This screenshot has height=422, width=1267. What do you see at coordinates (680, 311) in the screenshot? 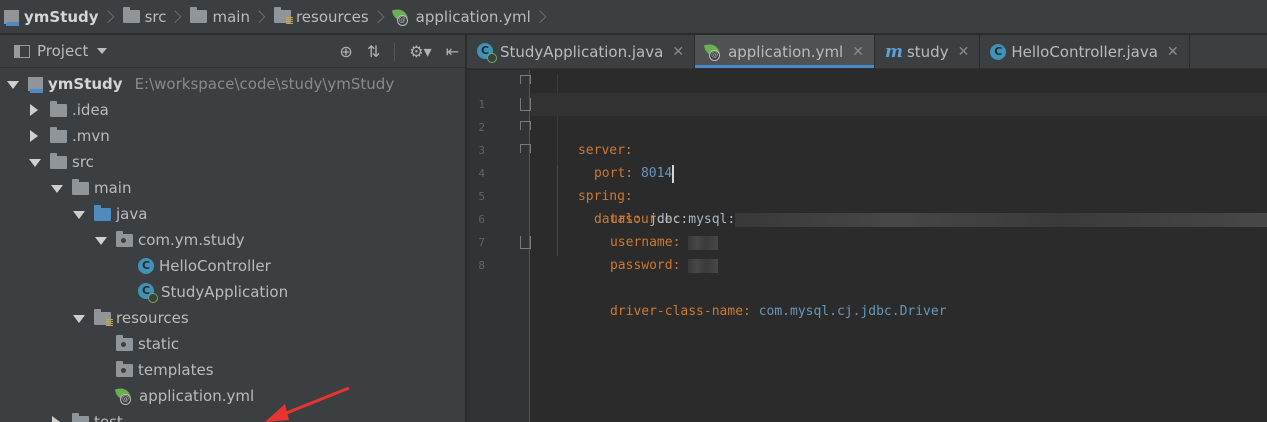
I see `yaml-key: driver-class-name:` at bounding box center [680, 311].